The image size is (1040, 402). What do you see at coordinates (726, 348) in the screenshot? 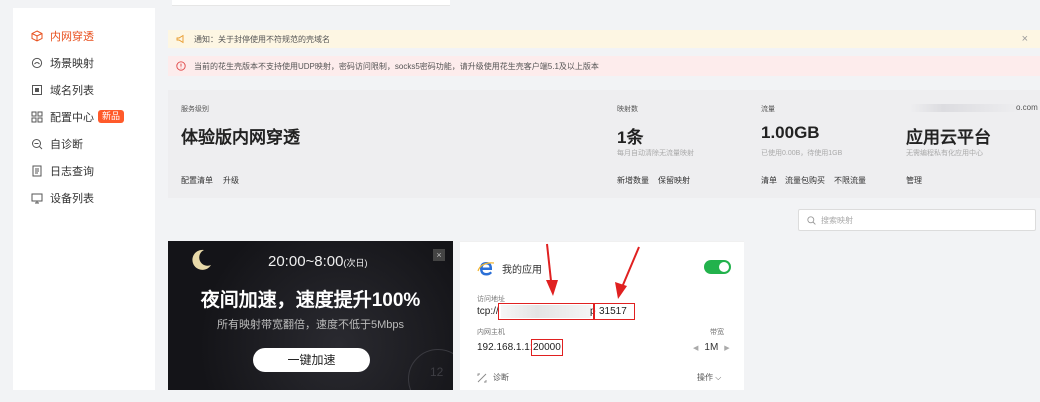
I see `chevron-right-icon: ▶` at bounding box center [726, 348].